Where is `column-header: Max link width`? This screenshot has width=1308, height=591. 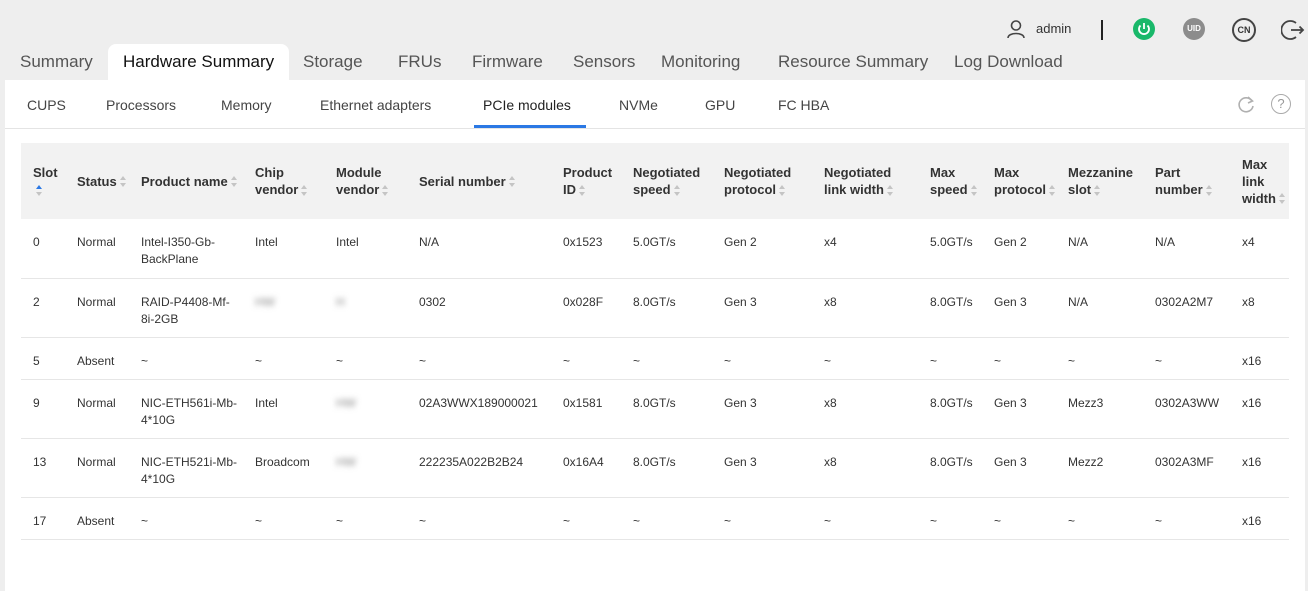
column-header: Max link width is located at coordinates (1259, 181).